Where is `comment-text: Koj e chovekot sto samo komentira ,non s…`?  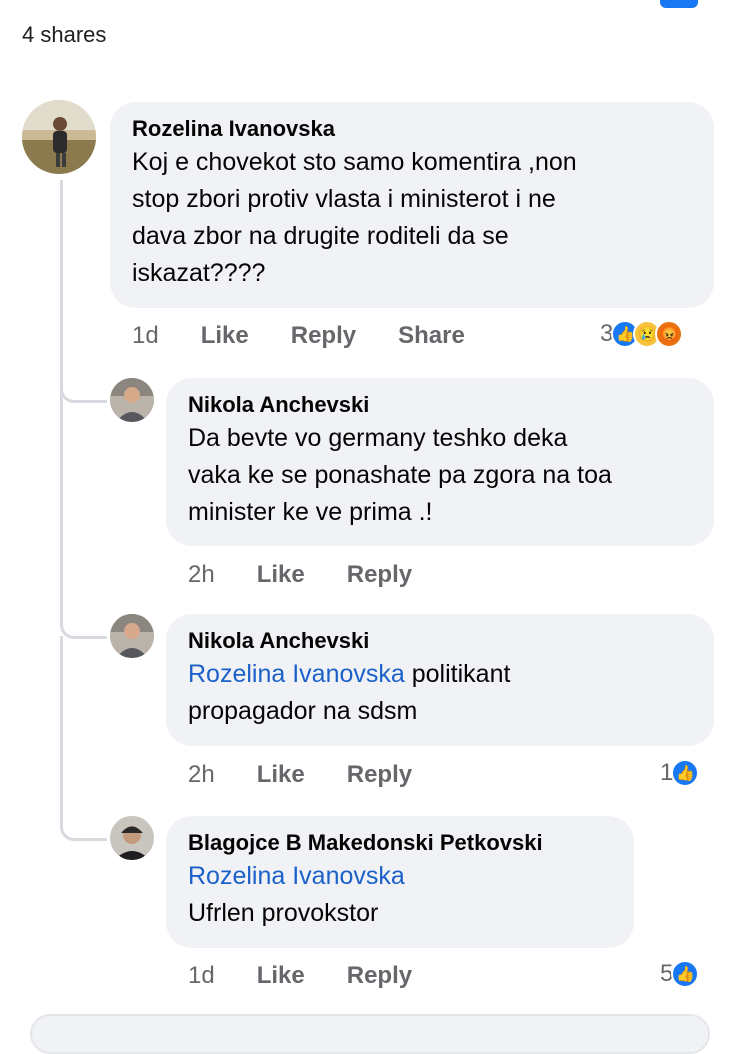
comment-text: Koj e chovekot sto samo komentira ,non s… is located at coordinates (354, 217).